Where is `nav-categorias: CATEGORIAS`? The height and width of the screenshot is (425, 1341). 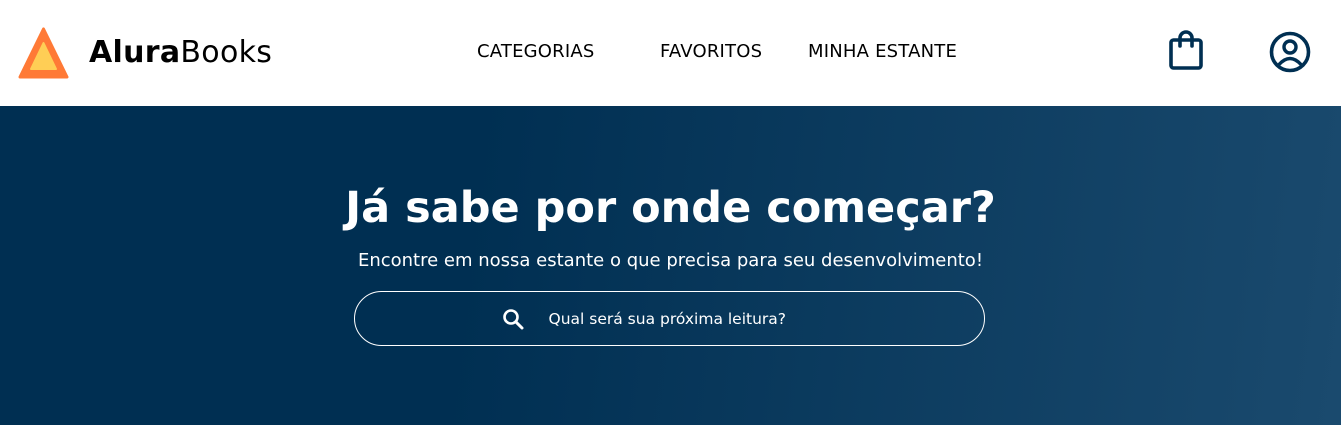 nav-categorias: CATEGORIAS is located at coordinates (536, 52).